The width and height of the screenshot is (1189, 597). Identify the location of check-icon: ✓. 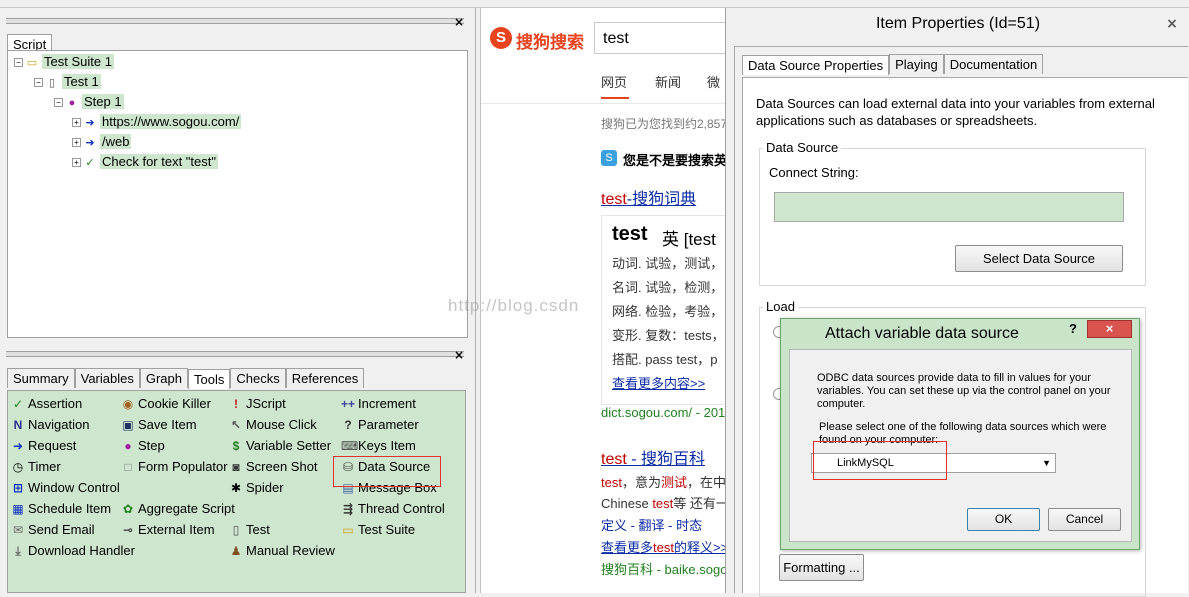
(18, 404).